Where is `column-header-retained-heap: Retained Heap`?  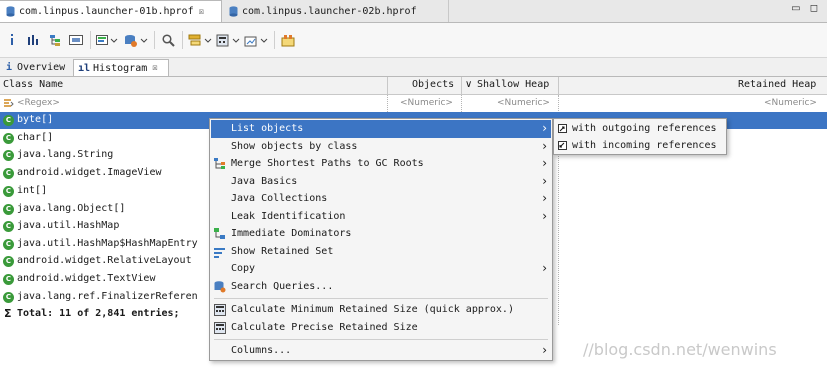
column-header-retained-heap: Retained Heap is located at coordinates (777, 84).